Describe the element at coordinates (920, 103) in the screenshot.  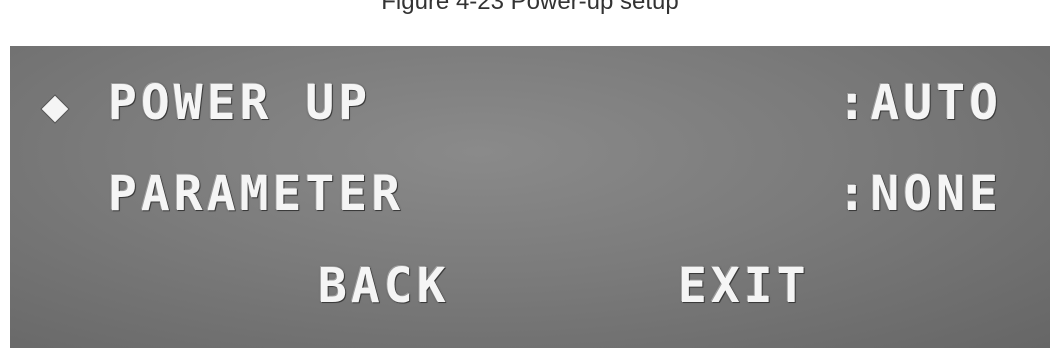
I see `power-up-value: :AUTO` at that location.